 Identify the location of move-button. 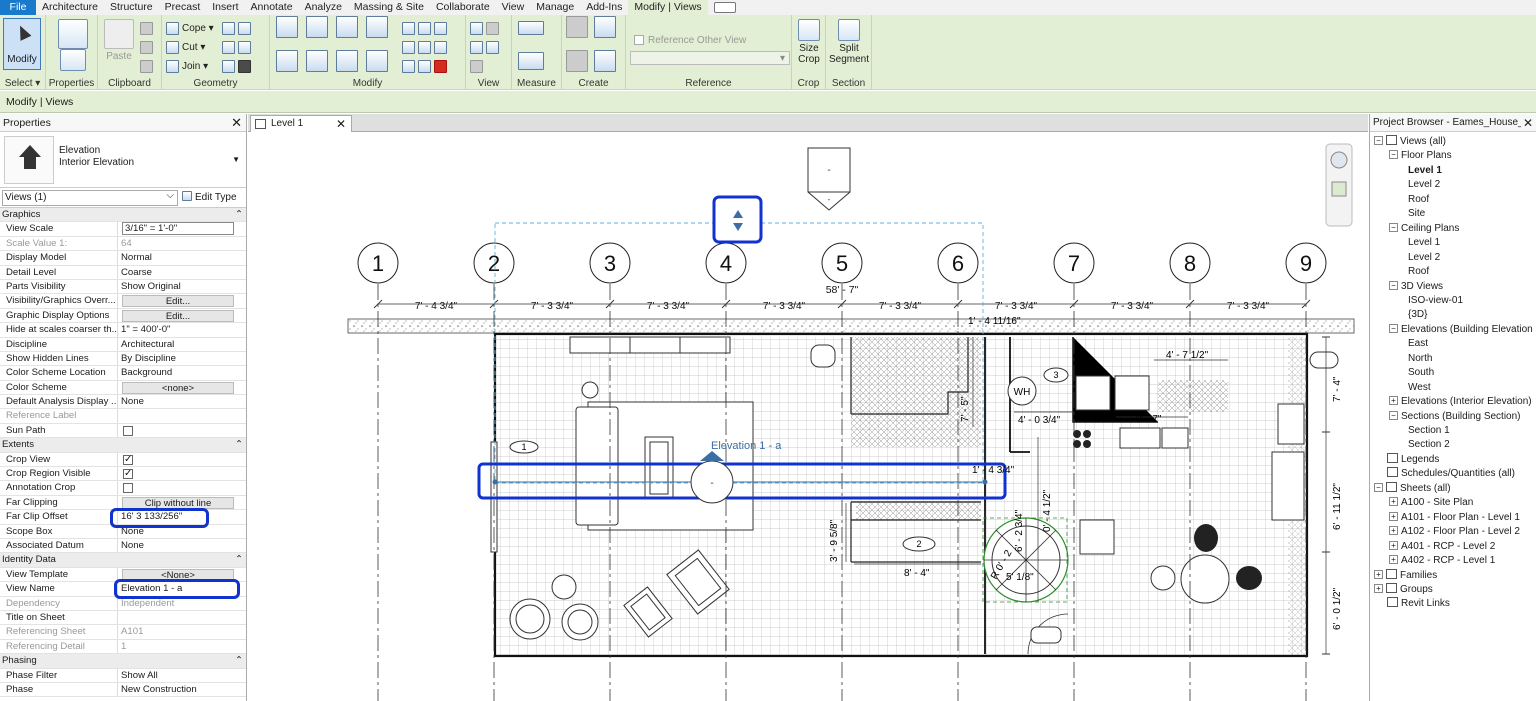
(288, 61).